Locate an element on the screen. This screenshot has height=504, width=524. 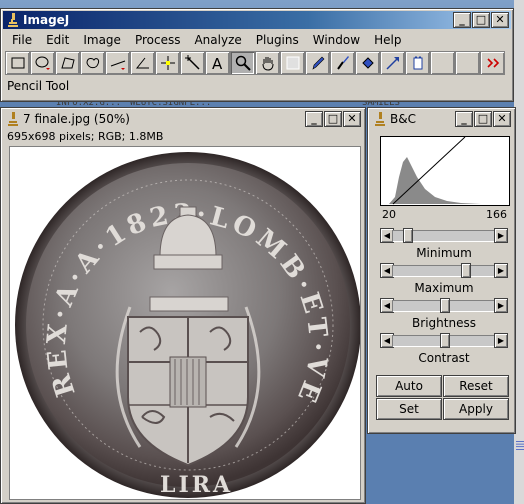
bc-titlebar: B&C _ □ ✕ is located at coordinates (441, 119).